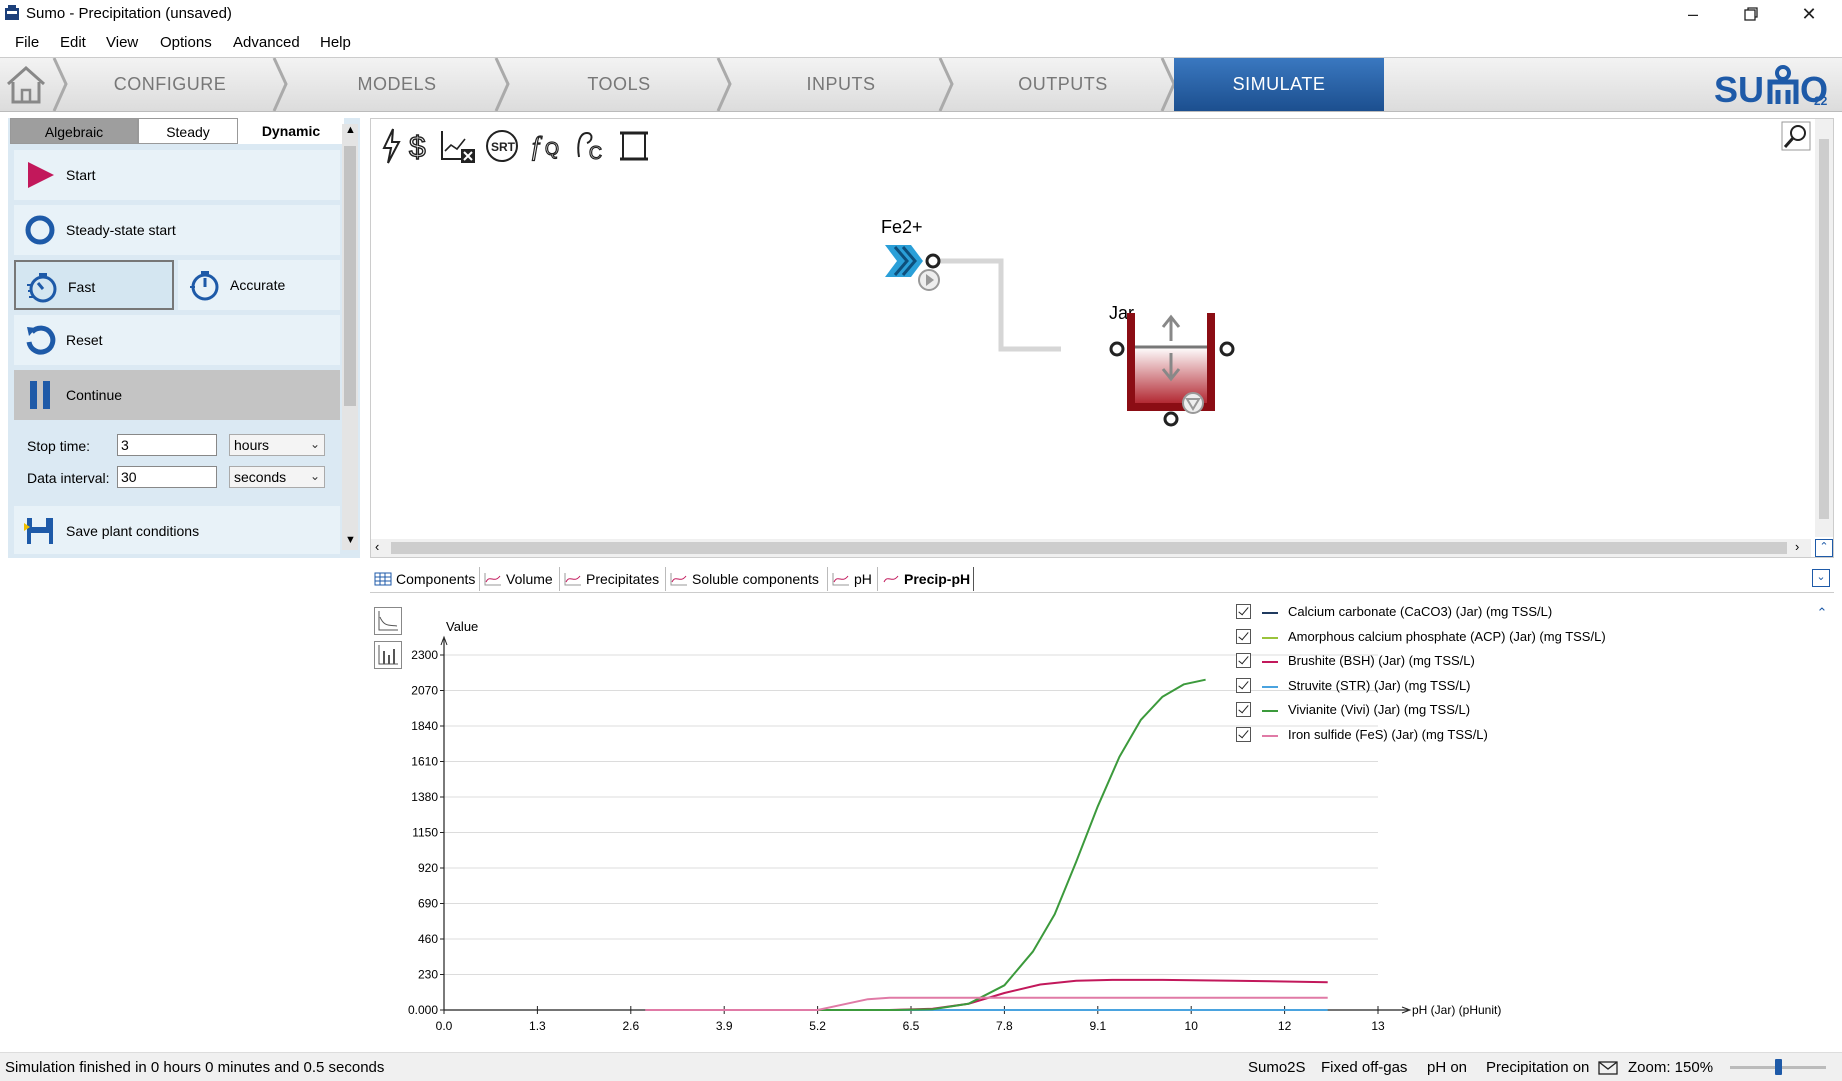  What do you see at coordinates (335, 42) in the screenshot?
I see `menu-help: Help` at bounding box center [335, 42].